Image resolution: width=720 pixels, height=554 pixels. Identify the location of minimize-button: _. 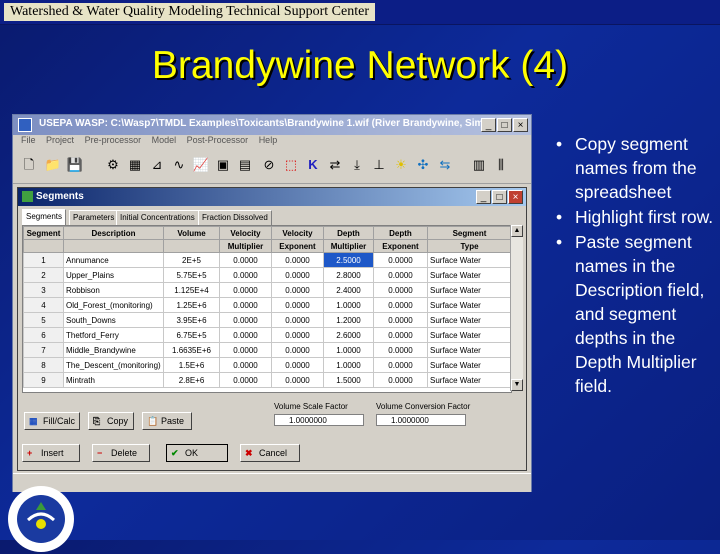
(488, 125).